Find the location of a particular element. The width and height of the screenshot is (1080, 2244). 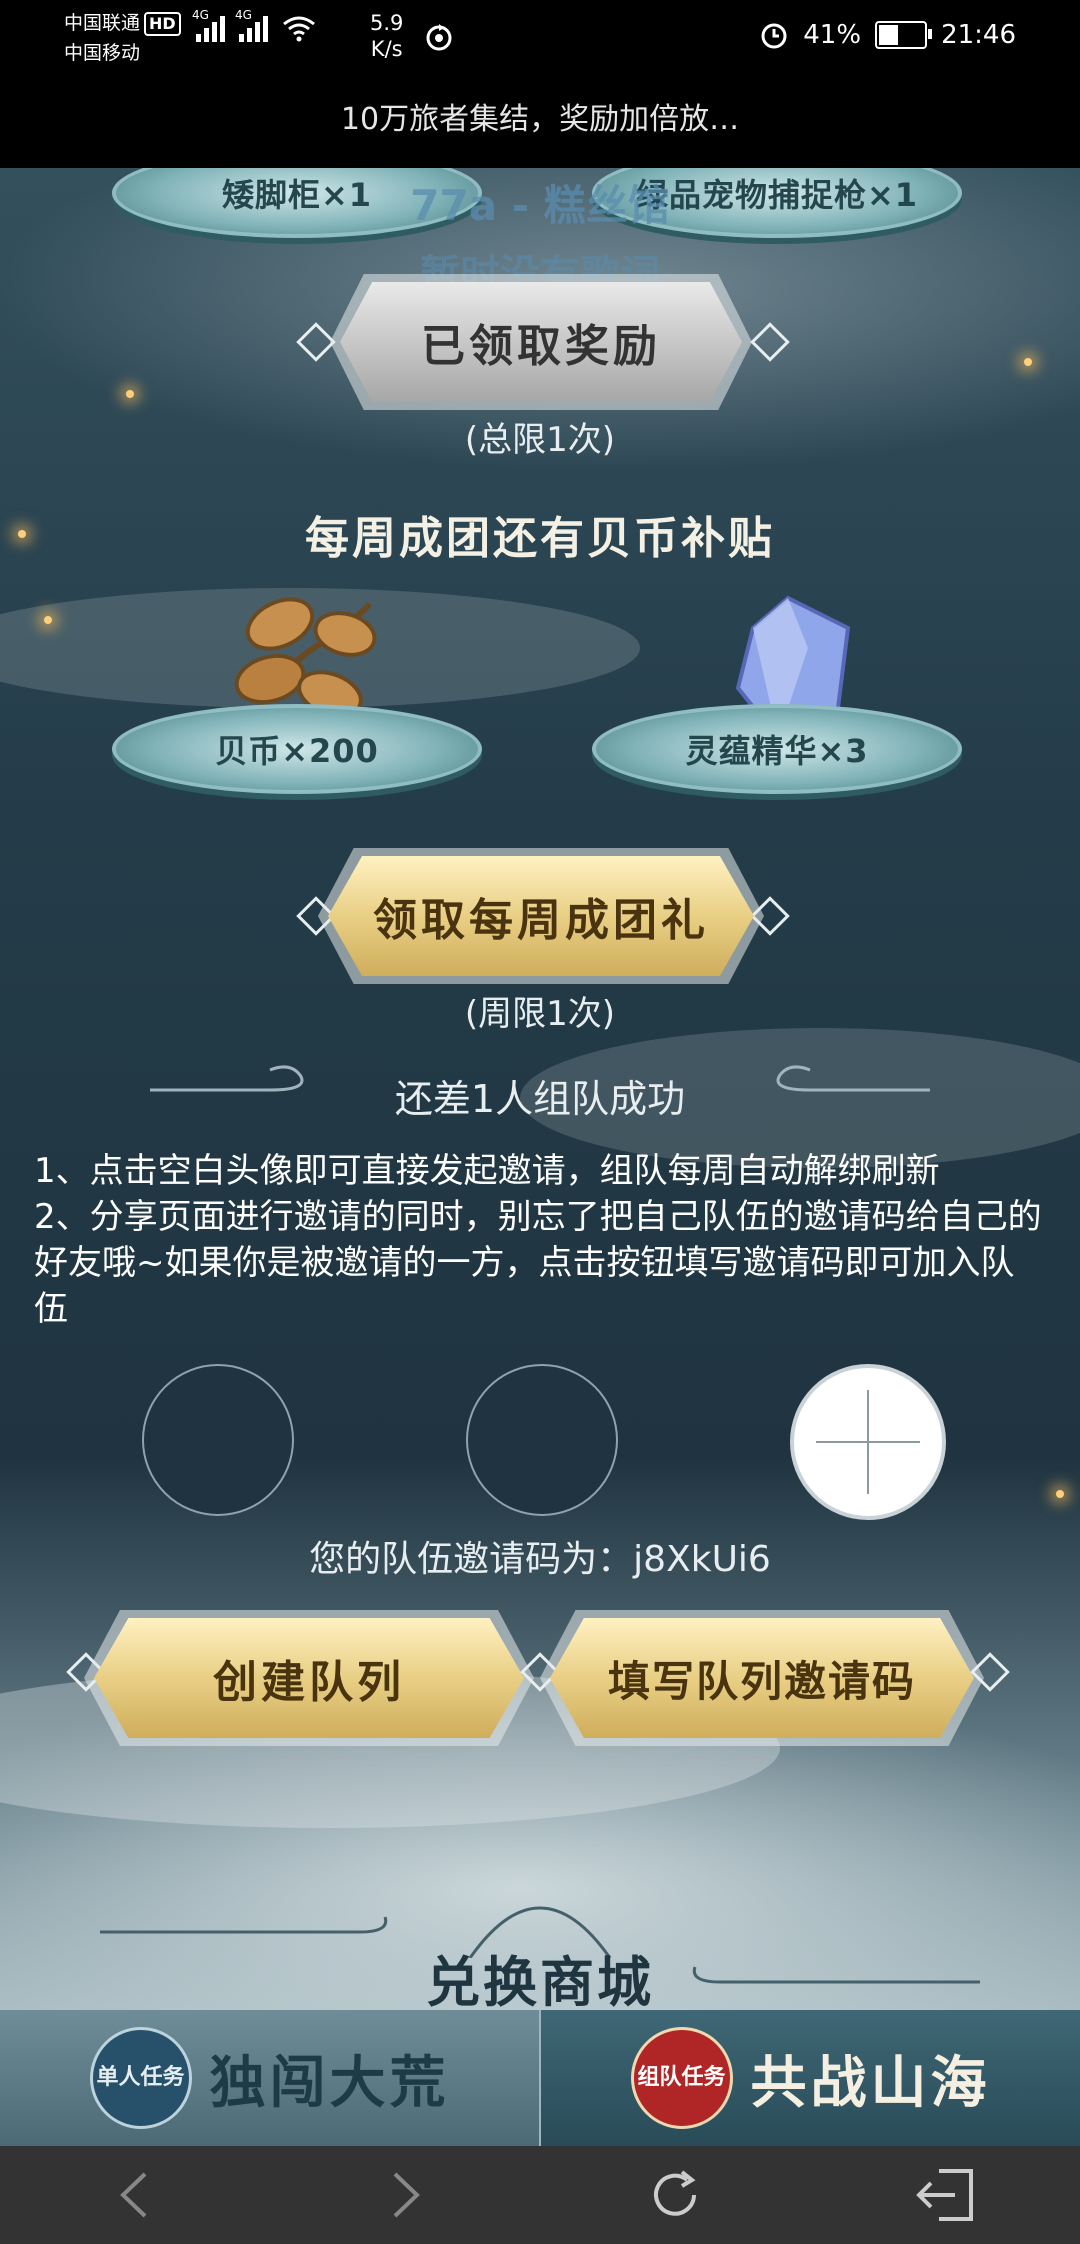

tab-label: 独闯大荒 is located at coordinates (329, 2082).